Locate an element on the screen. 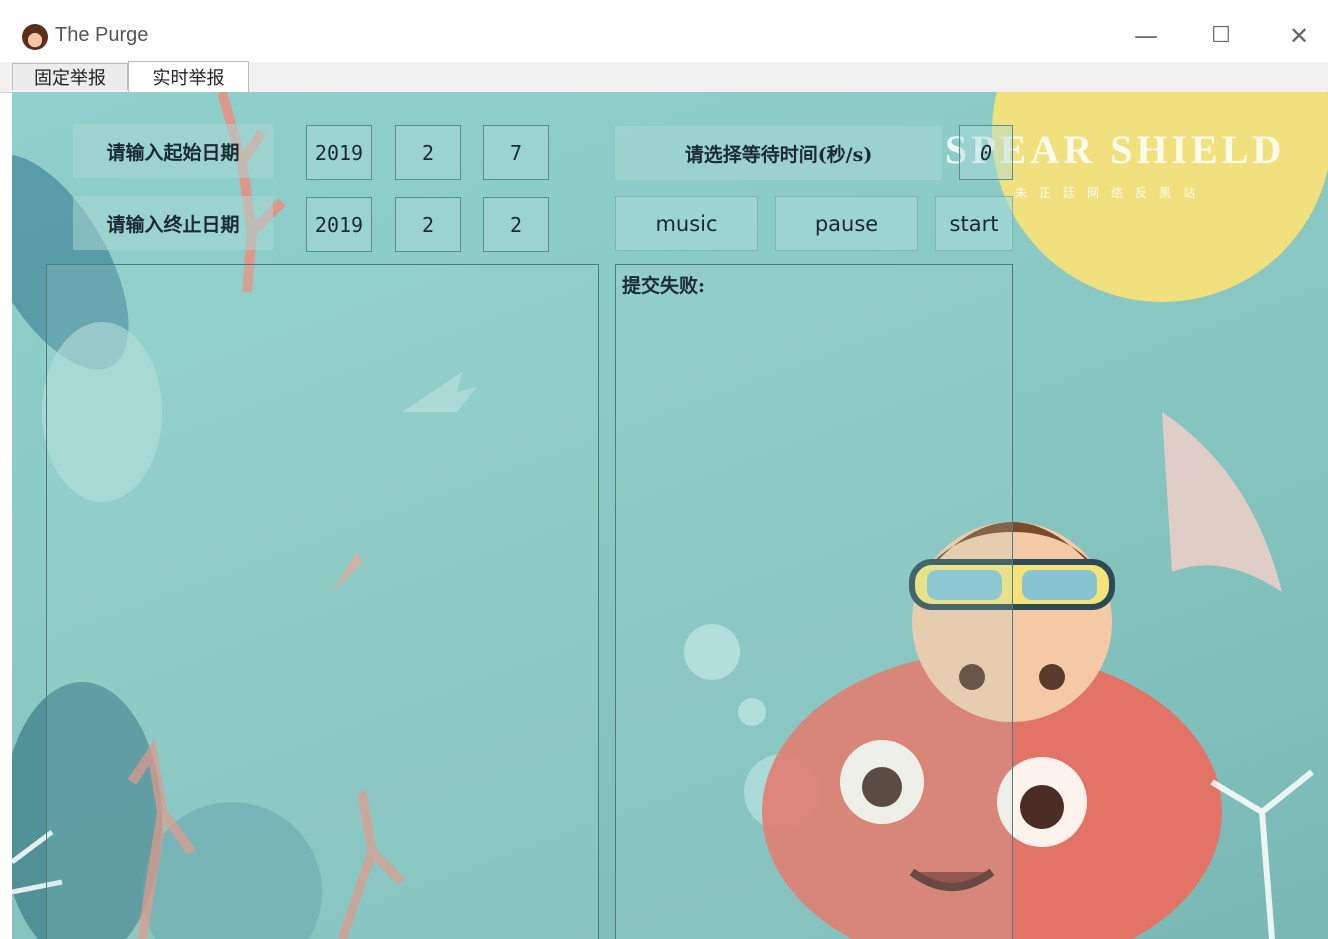  start-date-label: 请输入起始日期 is located at coordinates (173, 151).